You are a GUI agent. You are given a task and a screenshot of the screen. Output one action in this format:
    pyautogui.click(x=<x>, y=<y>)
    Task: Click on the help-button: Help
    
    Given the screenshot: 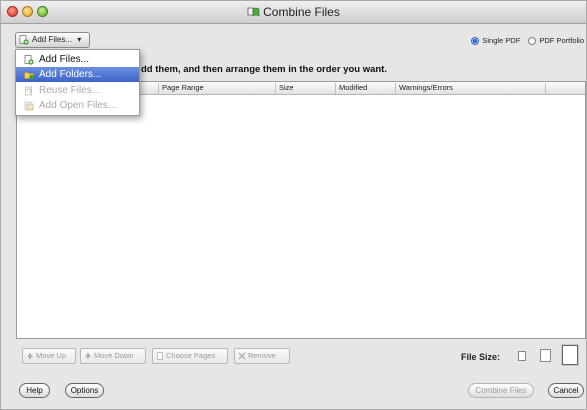 What is the action you would take?
    pyautogui.click(x=34, y=390)
    